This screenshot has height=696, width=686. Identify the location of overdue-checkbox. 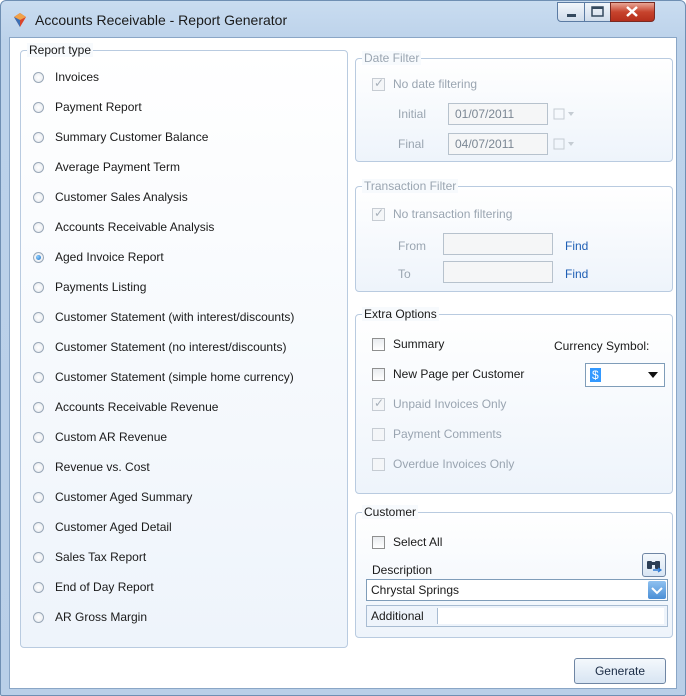
(378, 464).